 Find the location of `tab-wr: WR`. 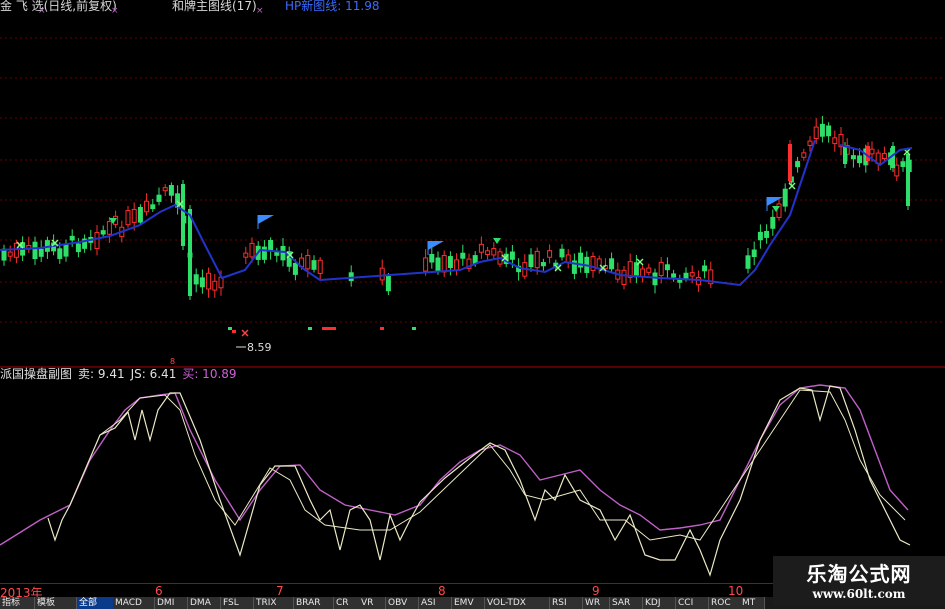

tab-wr: WR is located at coordinates (596, 603).